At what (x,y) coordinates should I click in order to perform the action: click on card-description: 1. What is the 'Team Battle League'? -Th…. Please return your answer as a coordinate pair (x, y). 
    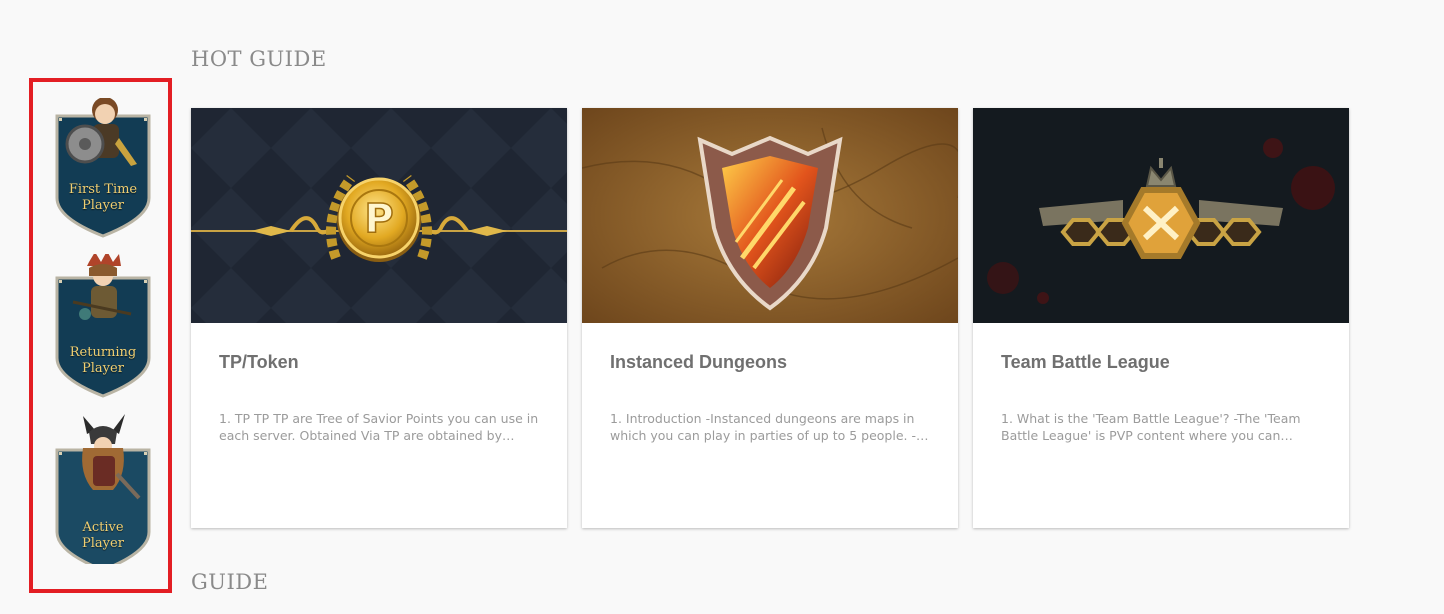
    Looking at the image, I should click on (1151, 427).